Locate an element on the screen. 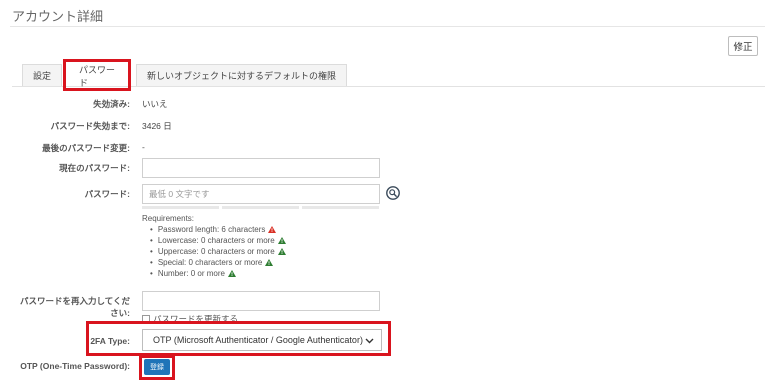  edit-button: 修正 is located at coordinates (743, 46).